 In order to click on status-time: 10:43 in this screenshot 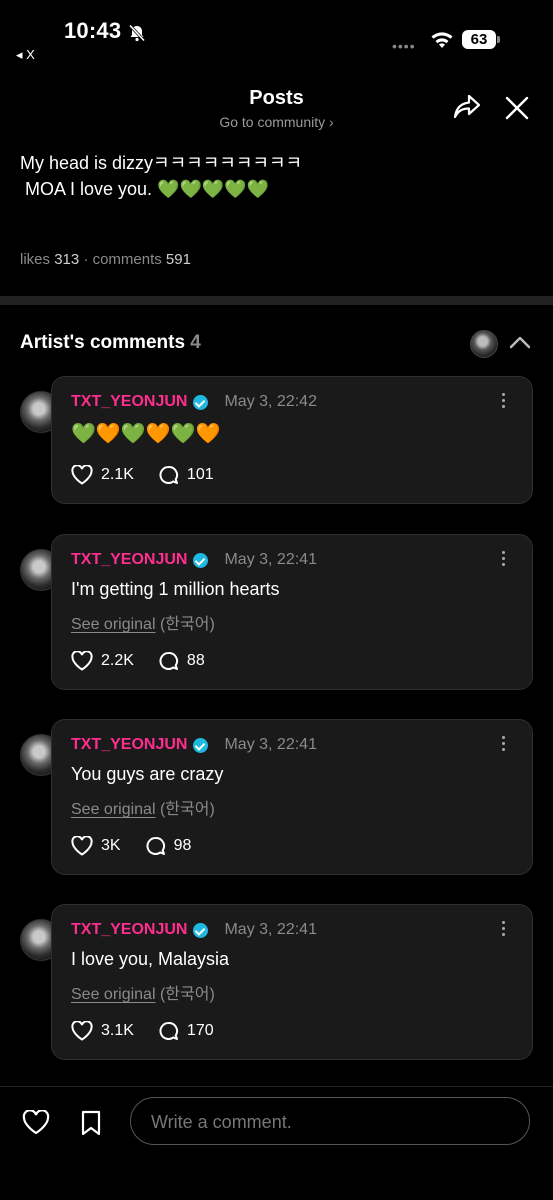, I will do `click(93, 30)`.